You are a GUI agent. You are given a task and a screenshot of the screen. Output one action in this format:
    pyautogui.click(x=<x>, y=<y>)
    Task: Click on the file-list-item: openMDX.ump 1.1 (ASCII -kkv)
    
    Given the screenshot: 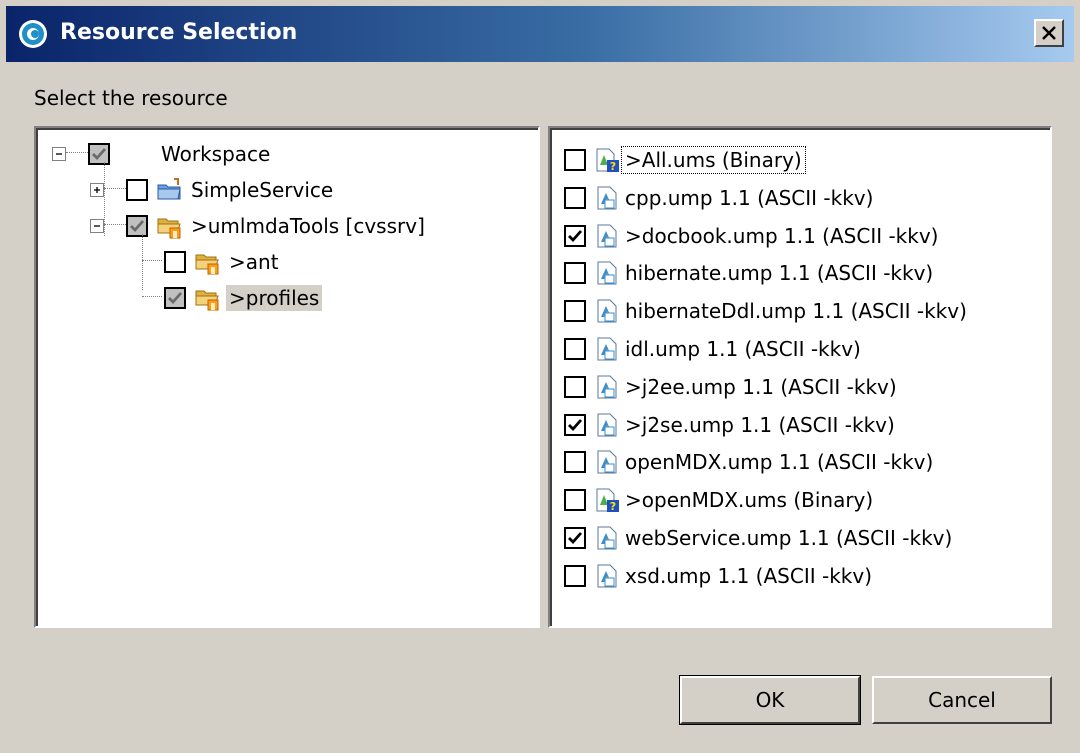 What is the action you would take?
    pyautogui.click(x=750, y=462)
    